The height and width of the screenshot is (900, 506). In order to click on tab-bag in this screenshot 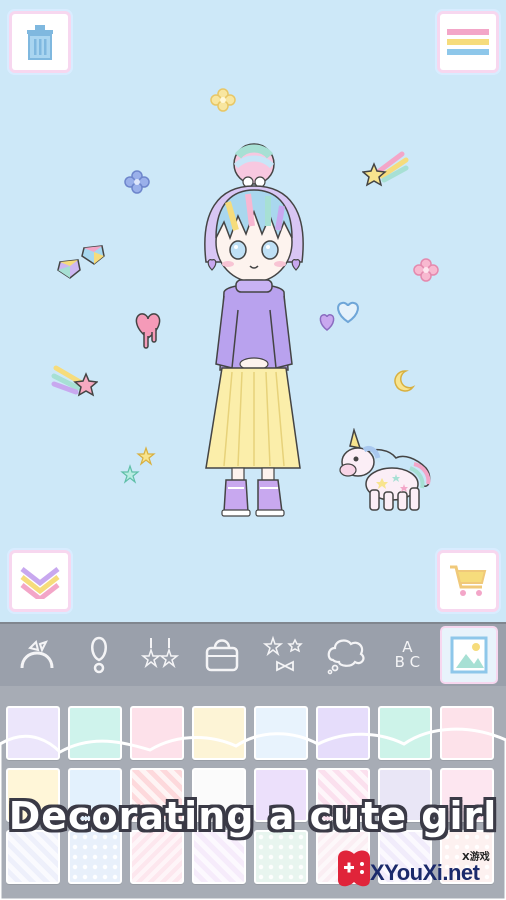, I will do `click(222, 655)`.